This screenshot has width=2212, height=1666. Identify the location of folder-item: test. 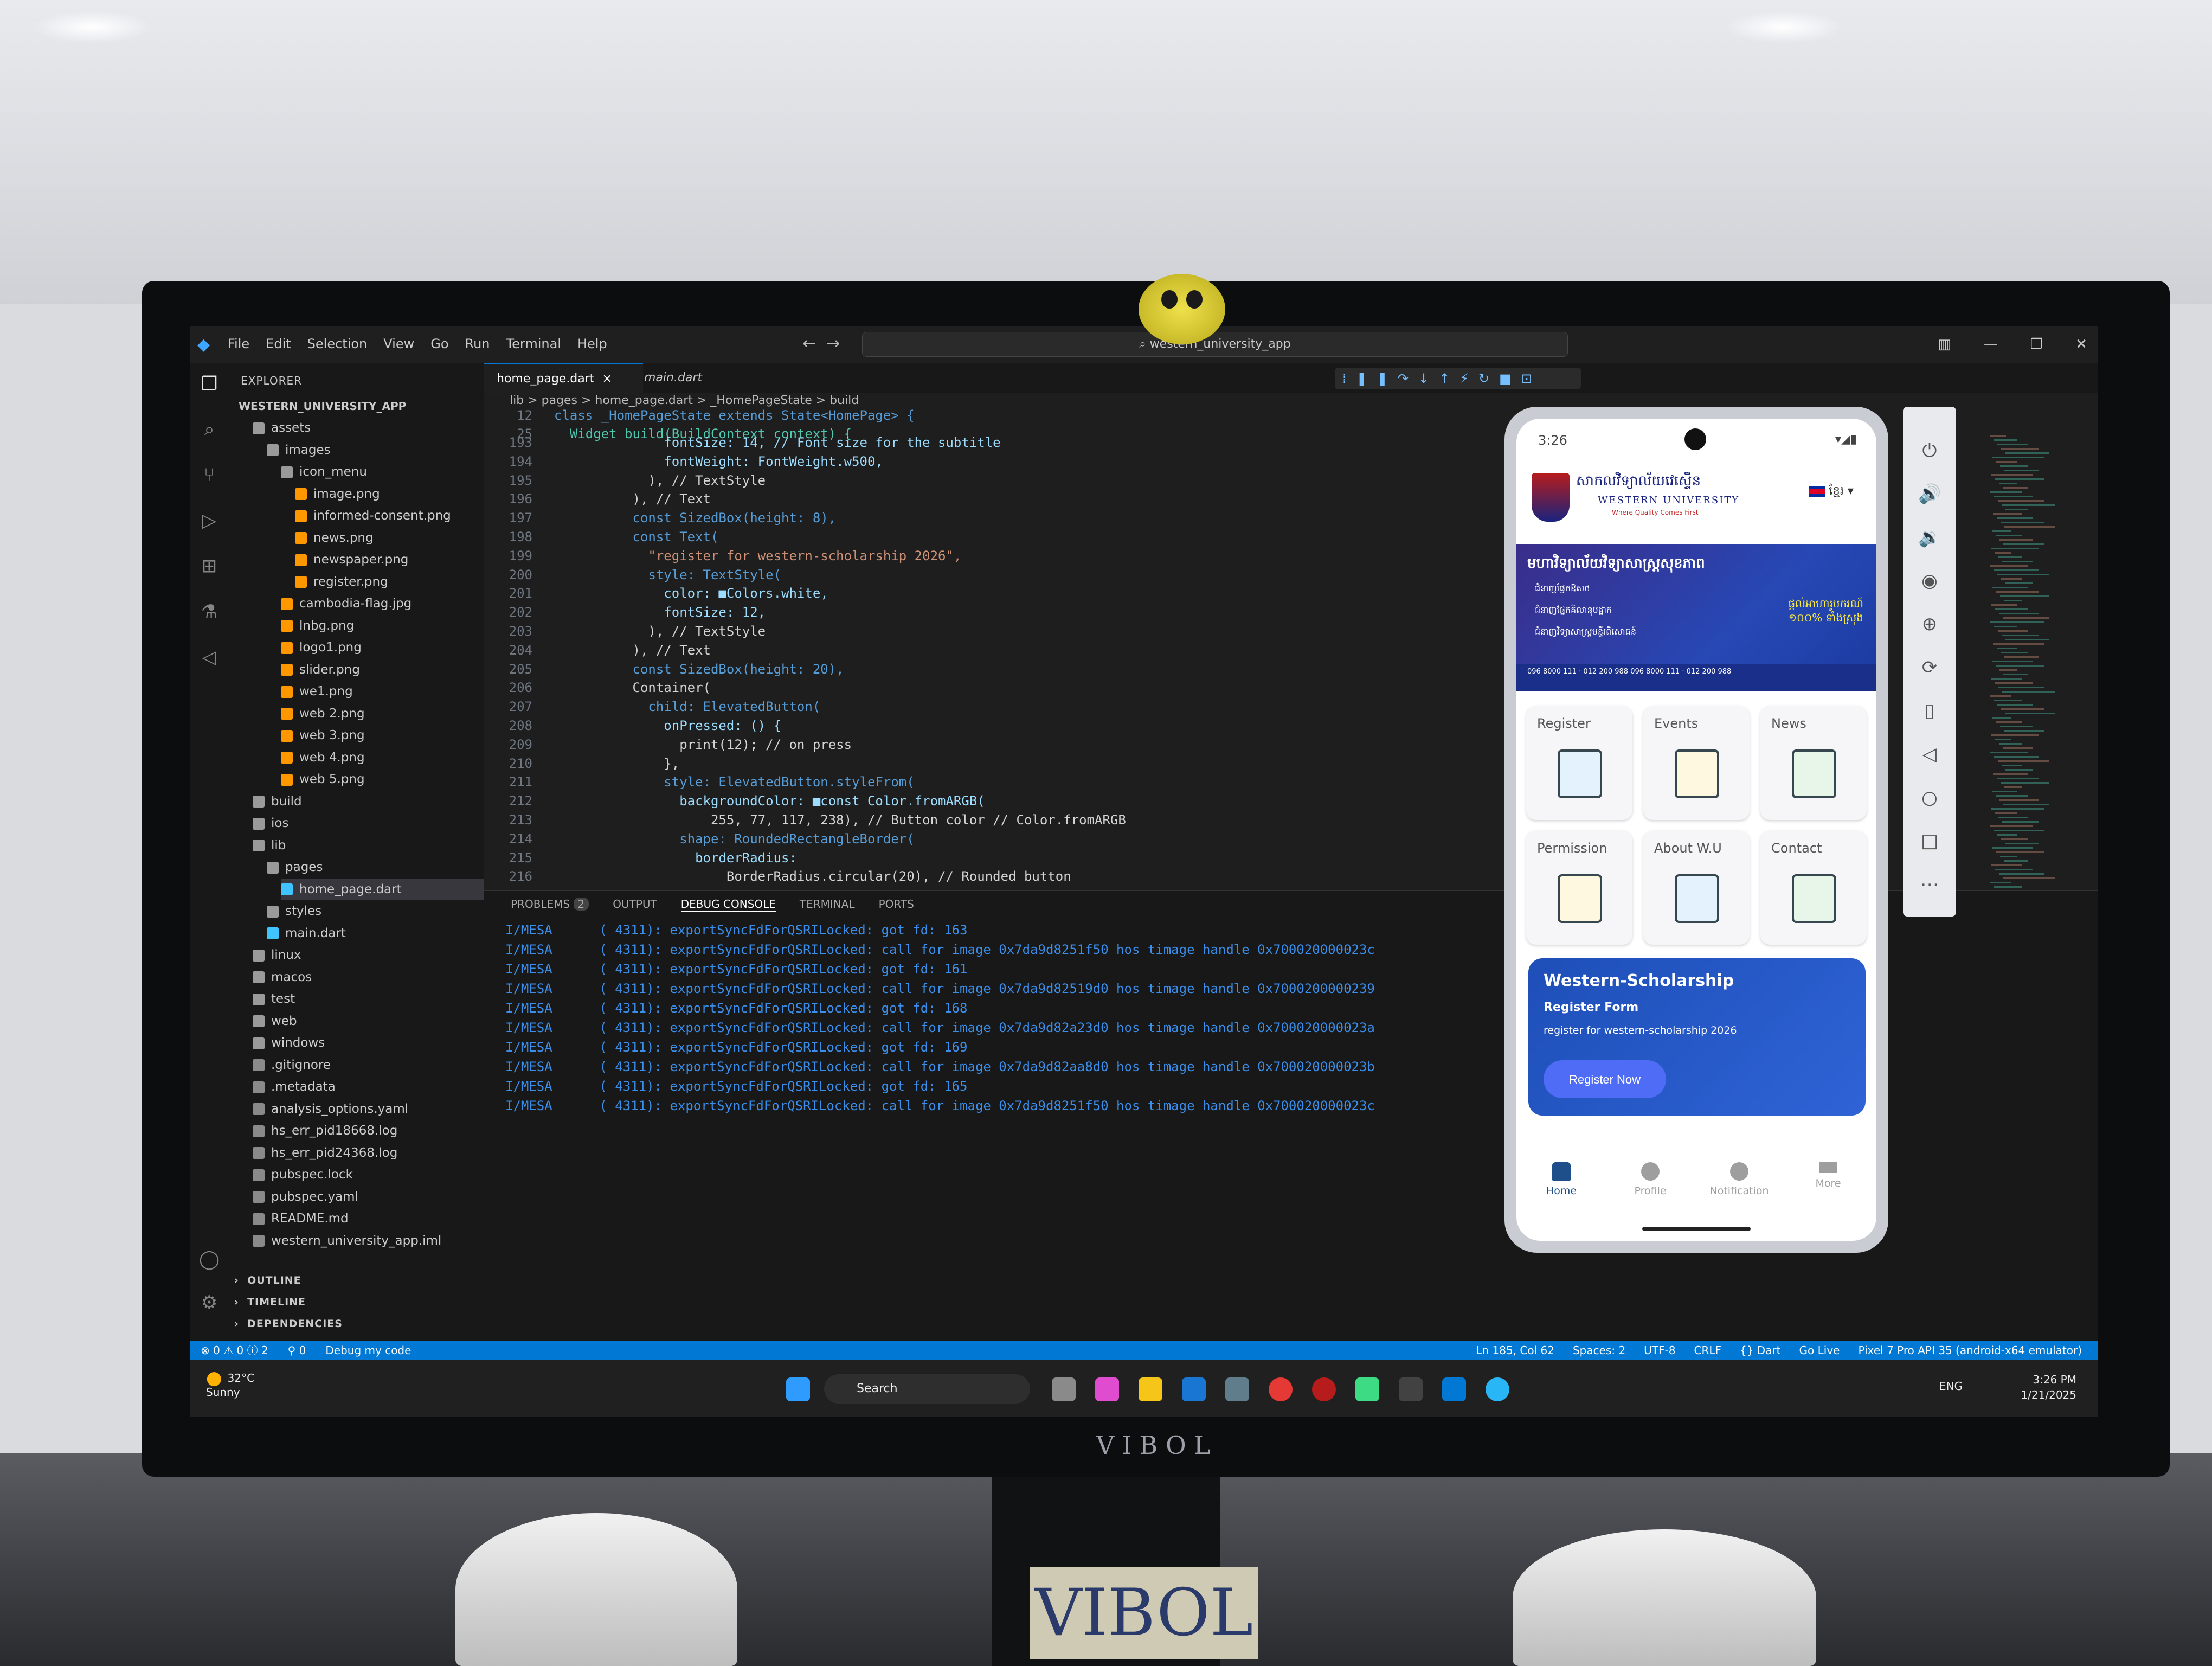
(274, 999).